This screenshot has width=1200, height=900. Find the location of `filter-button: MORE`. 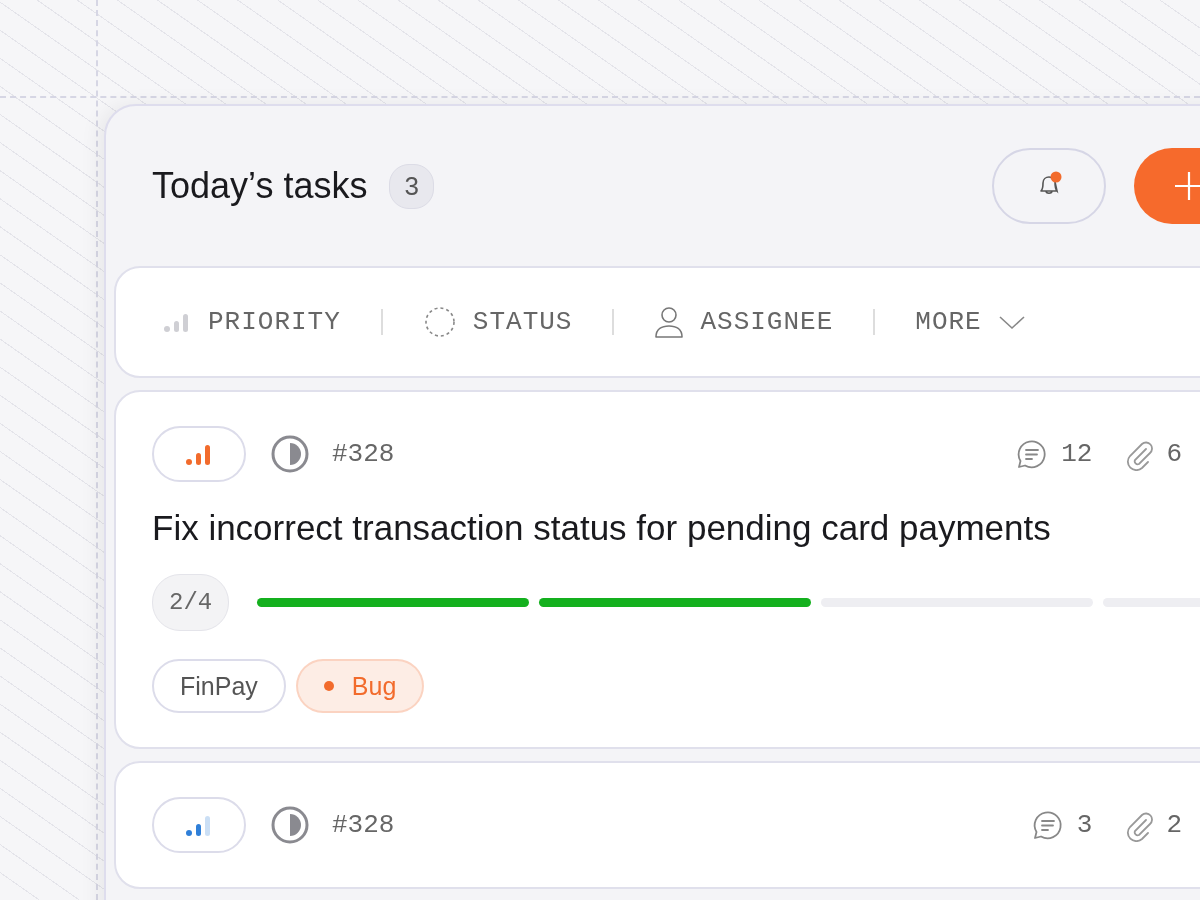

filter-button: MORE is located at coordinates (970, 322).